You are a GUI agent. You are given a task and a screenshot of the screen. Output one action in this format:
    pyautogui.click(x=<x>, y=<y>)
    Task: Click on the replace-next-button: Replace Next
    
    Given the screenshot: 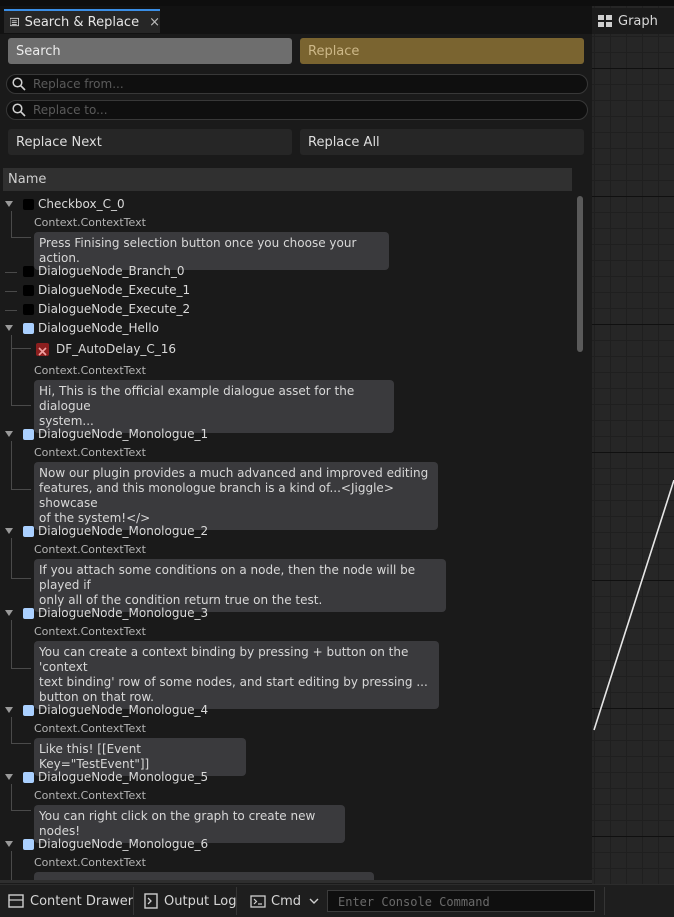 What is the action you would take?
    pyautogui.click(x=150, y=142)
    